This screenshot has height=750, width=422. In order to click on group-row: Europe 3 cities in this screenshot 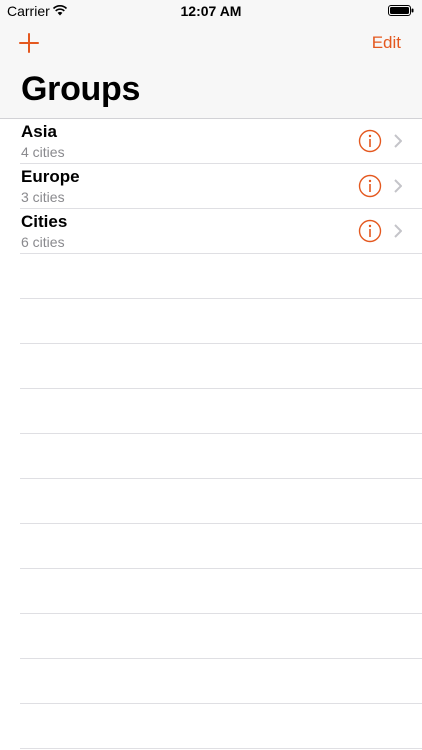, I will do `click(221, 186)`.